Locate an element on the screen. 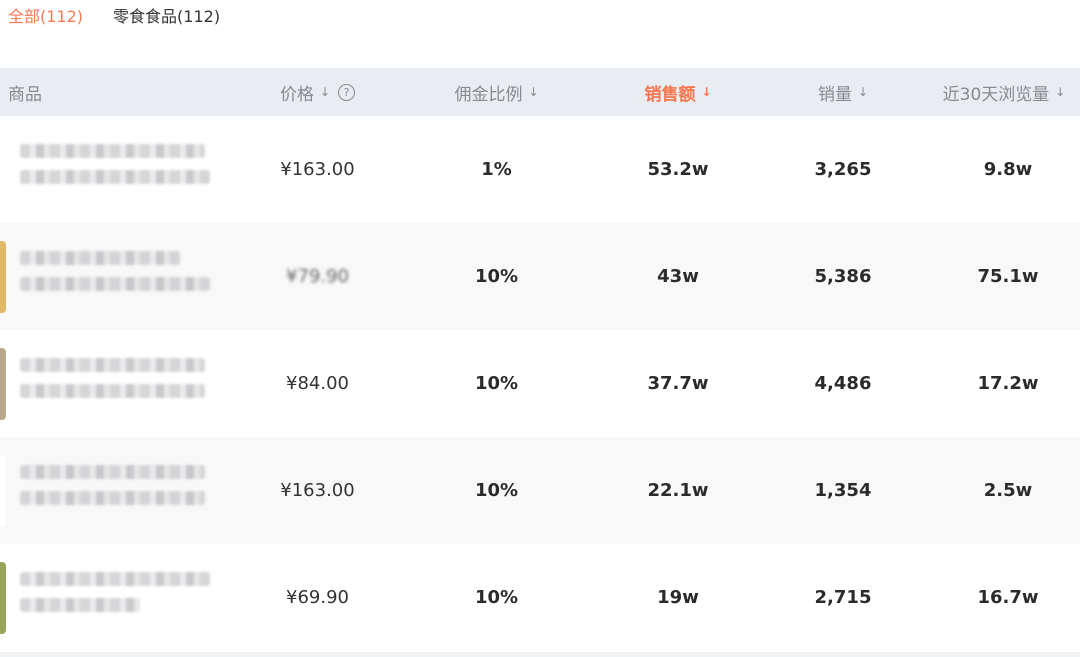 The width and height of the screenshot is (1080, 657). sales-volume-cell: 2,715 is located at coordinates (843, 597).